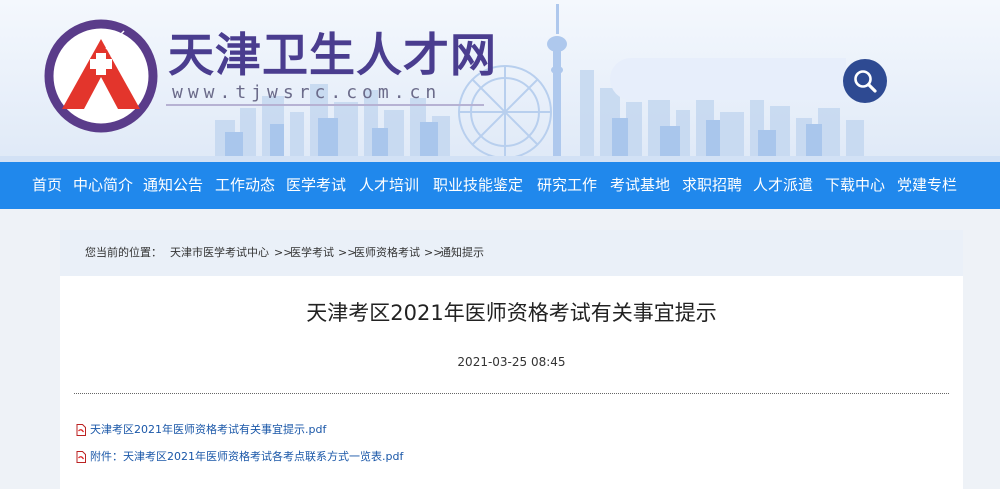  I want to click on attachment-link: 天津考区2021年医师资格考试有关事宜提示.pdf, so click(201, 430).